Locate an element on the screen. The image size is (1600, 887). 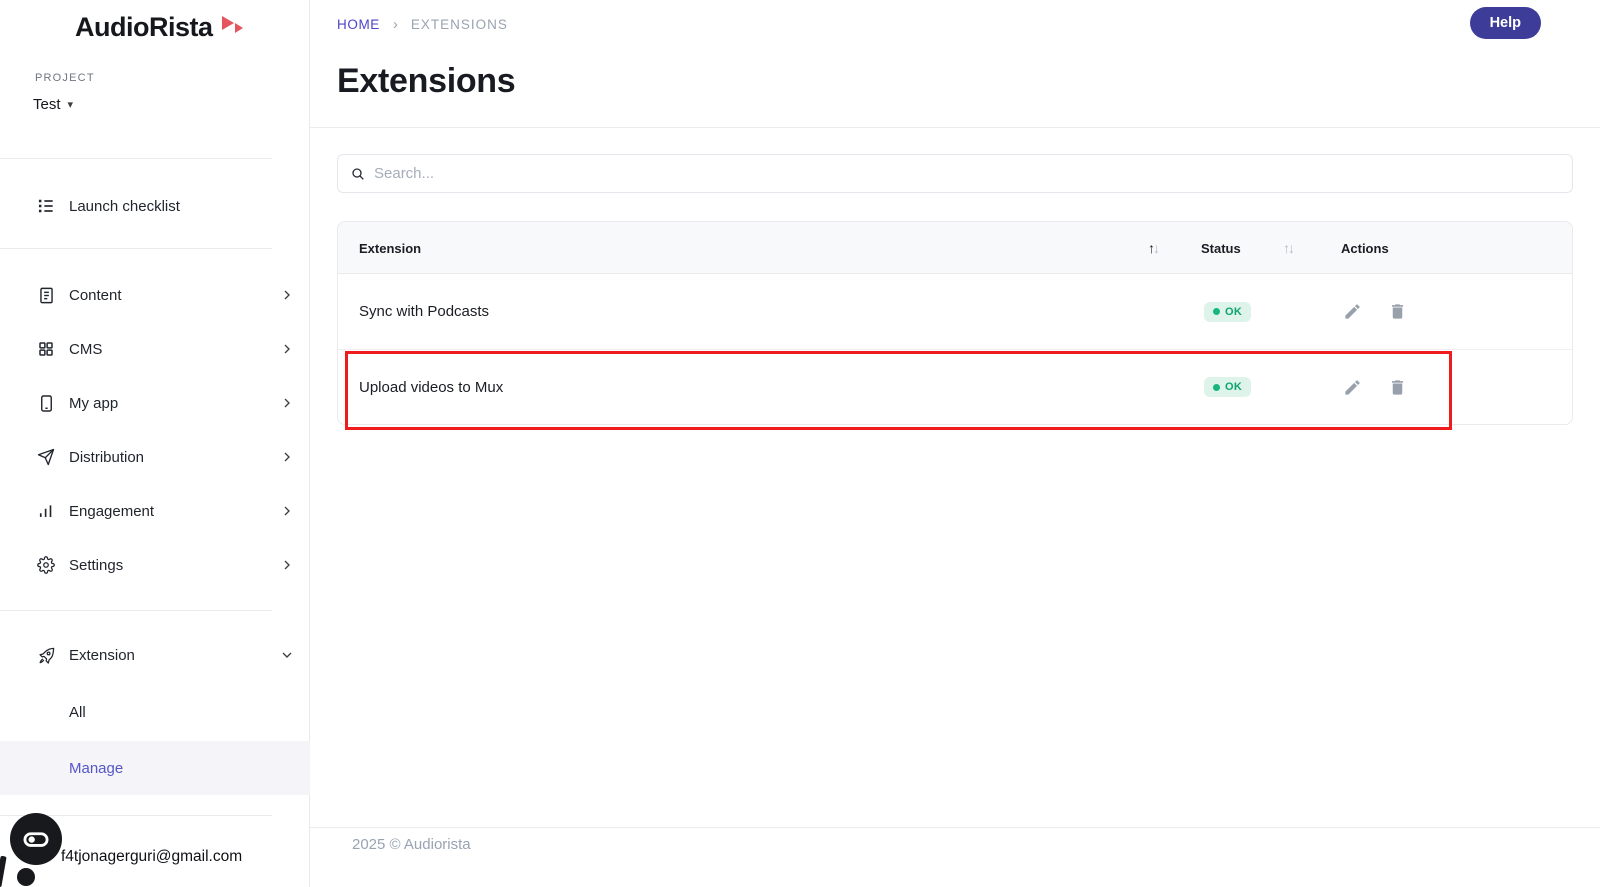
project-value: Test is located at coordinates (47, 104).